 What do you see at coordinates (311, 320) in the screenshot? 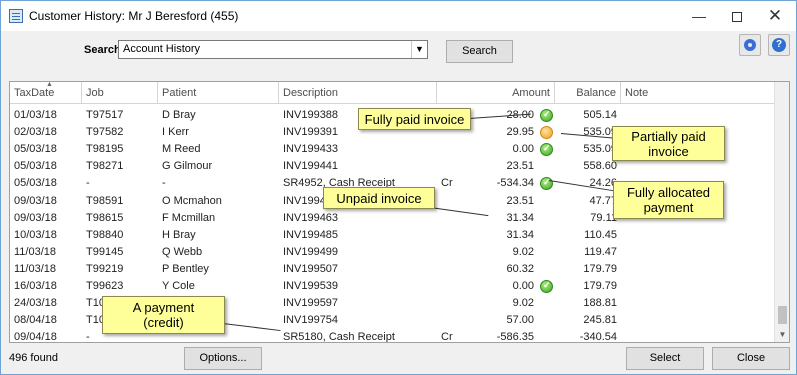
I see `cell-desc: INV199754` at bounding box center [311, 320].